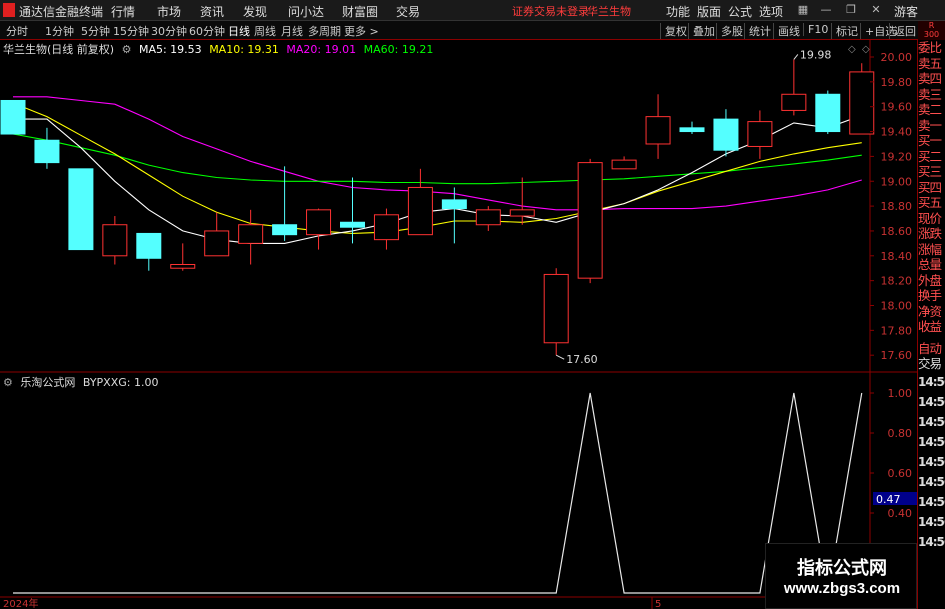  Describe the element at coordinates (906, 11) in the screenshot. I see `guest-label: 游客` at that location.